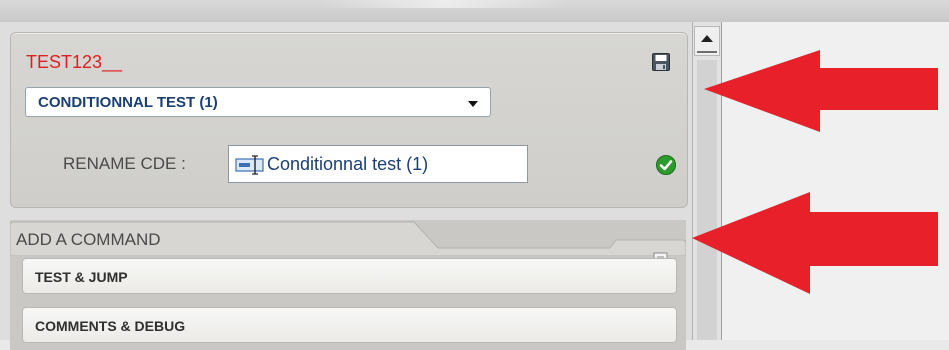 This screenshot has height=350, width=949. Describe the element at coordinates (124, 163) in the screenshot. I see `rename-cde-label: RENAME CDE :` at that location.